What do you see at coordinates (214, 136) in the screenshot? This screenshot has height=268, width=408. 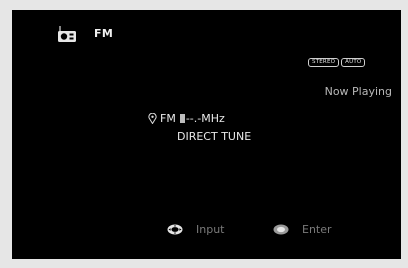 I see `tune-mode: DIRECT TUNE` at bounding box center [214, 136].